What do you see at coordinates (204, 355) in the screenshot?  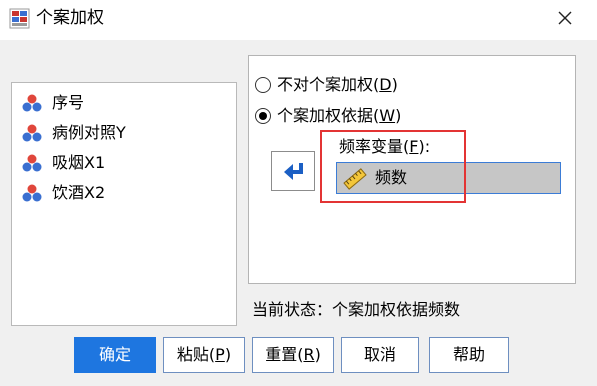 I see `paste-button: 粘贴(P)` at bounding box center [204, 355].